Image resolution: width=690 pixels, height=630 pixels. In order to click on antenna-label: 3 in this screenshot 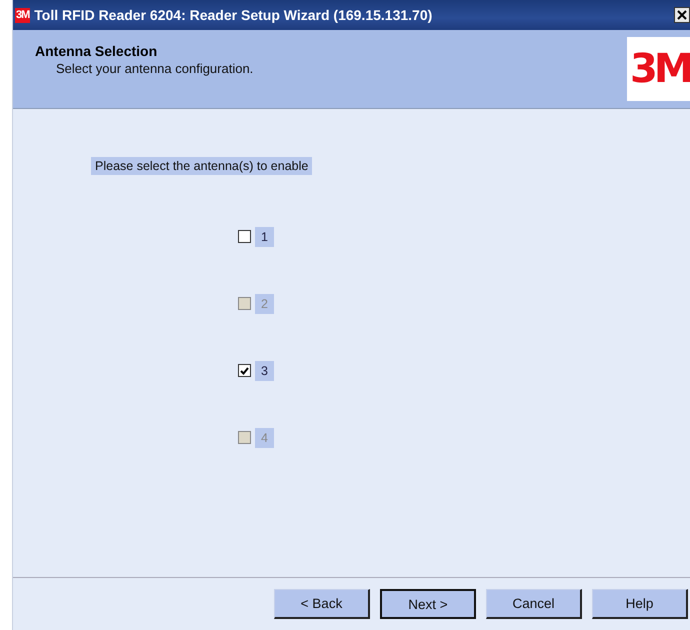, I will do `click(264, 370)`.